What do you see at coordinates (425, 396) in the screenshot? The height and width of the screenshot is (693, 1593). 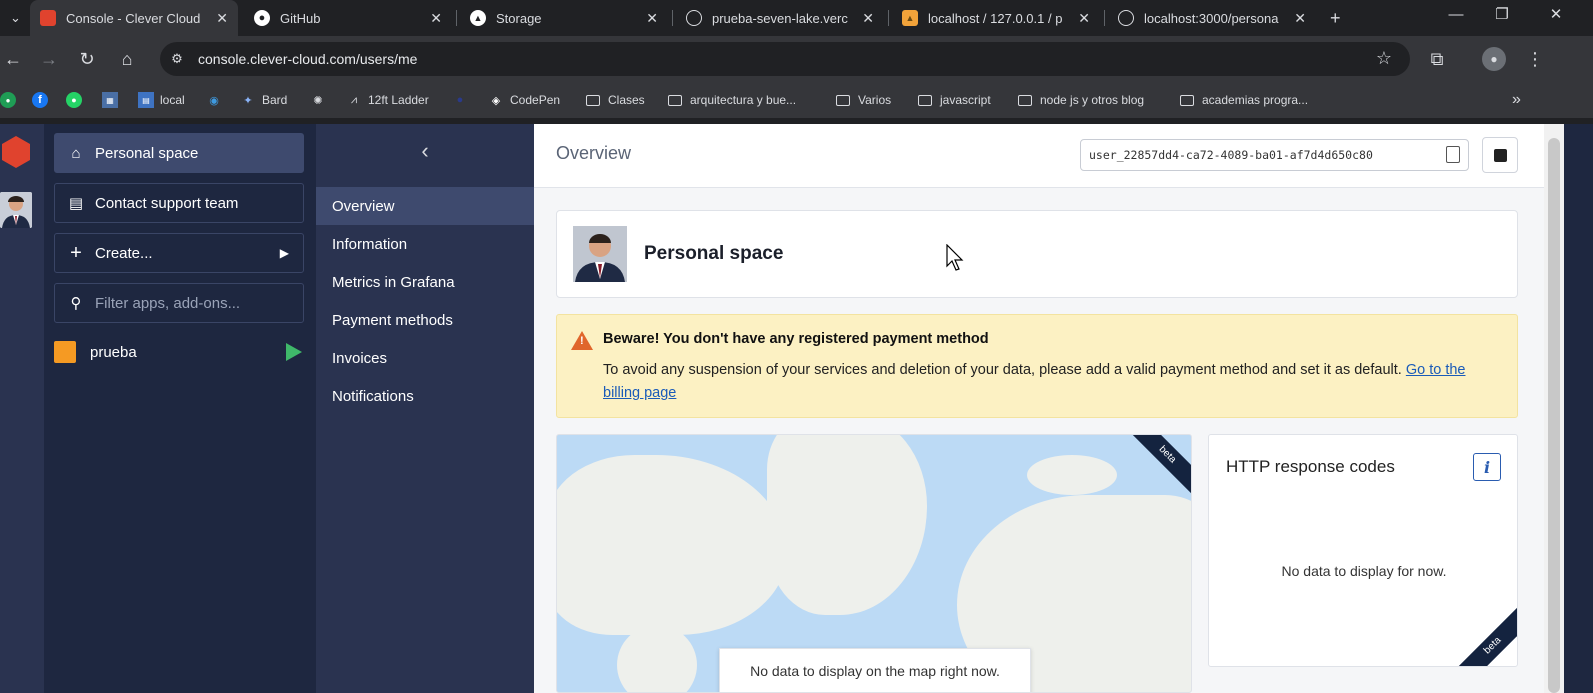 I see `subnav-notifications: Notifications` at bounding box center [425, 396].